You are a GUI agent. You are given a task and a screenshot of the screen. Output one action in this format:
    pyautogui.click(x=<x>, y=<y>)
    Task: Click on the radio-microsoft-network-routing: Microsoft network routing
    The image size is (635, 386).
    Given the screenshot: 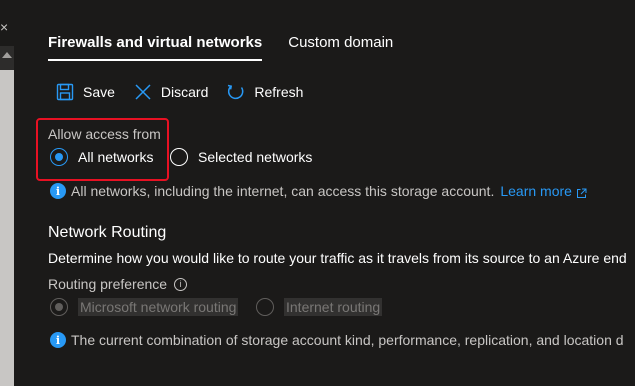 What is the action you would take?
    pyautogui.click(x=144, y=307)
    